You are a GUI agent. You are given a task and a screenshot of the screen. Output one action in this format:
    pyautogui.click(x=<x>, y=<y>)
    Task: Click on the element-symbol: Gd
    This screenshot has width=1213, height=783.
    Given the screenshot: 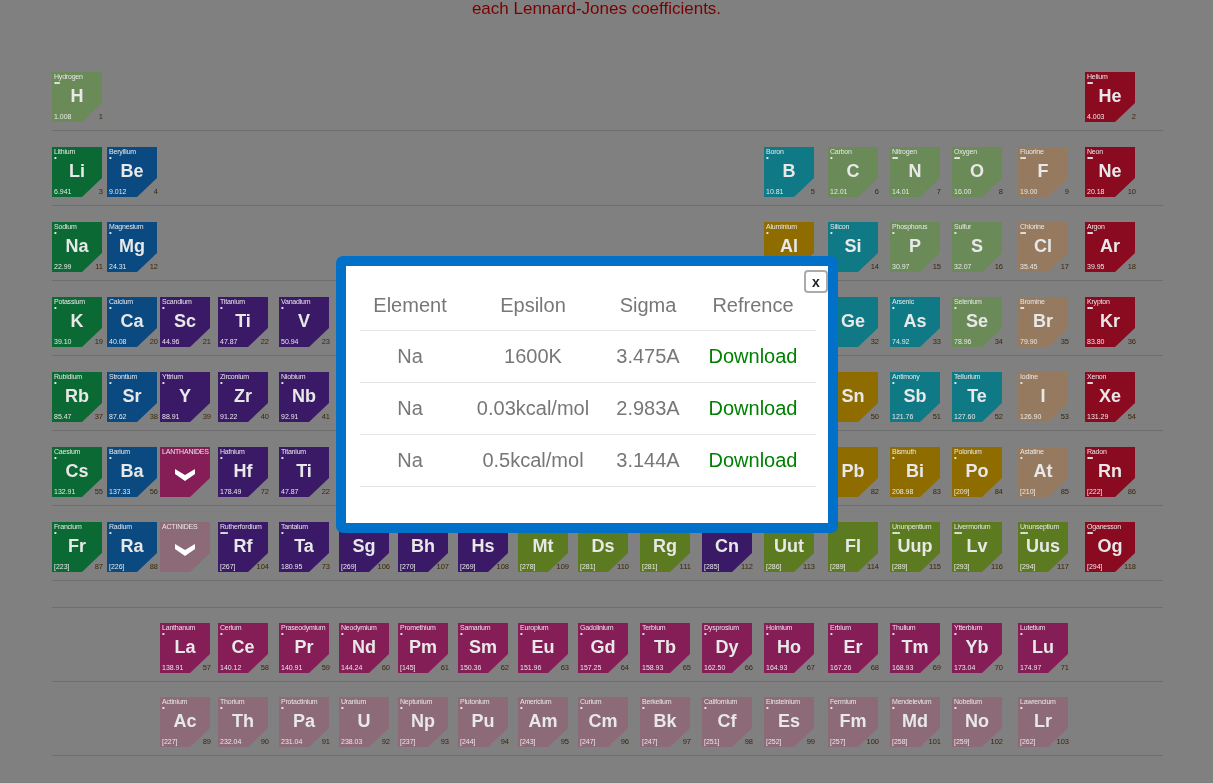 What is the action you would take?
    pyautogui.click(x=603, y=647)
    